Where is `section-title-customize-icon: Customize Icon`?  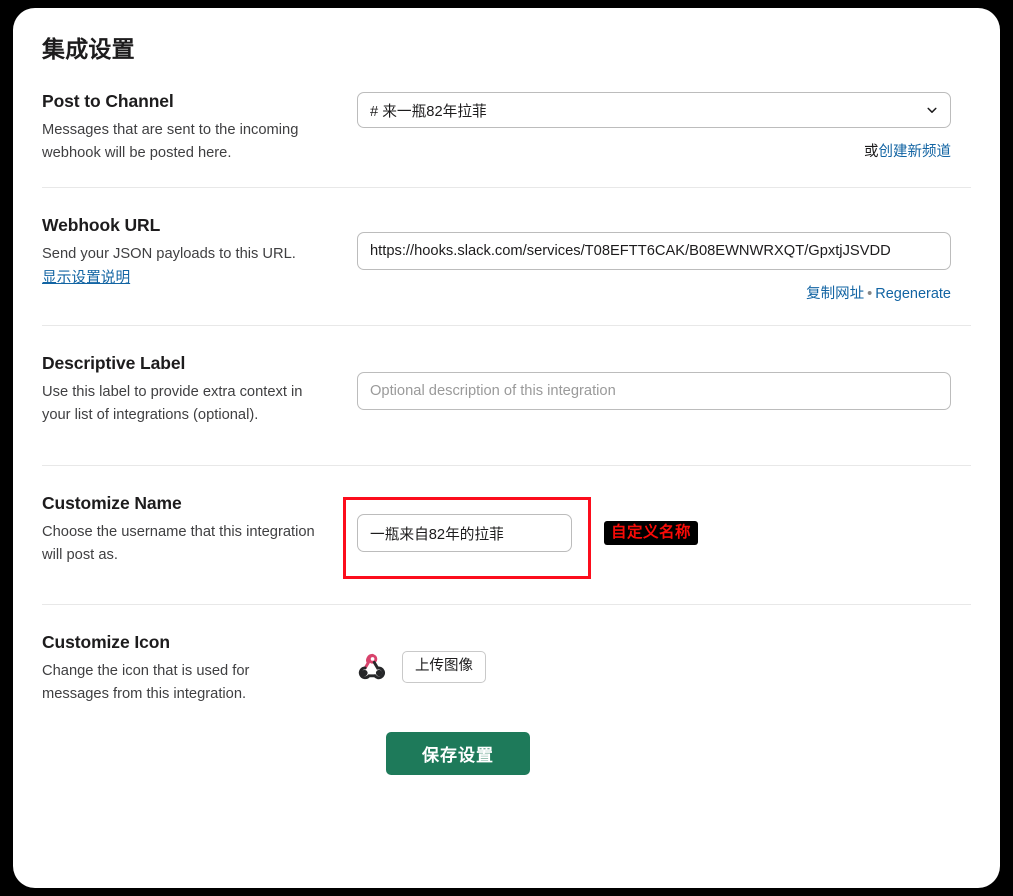 section-title-customize-icon: Customize Icon is located at coordinates (106, 642).